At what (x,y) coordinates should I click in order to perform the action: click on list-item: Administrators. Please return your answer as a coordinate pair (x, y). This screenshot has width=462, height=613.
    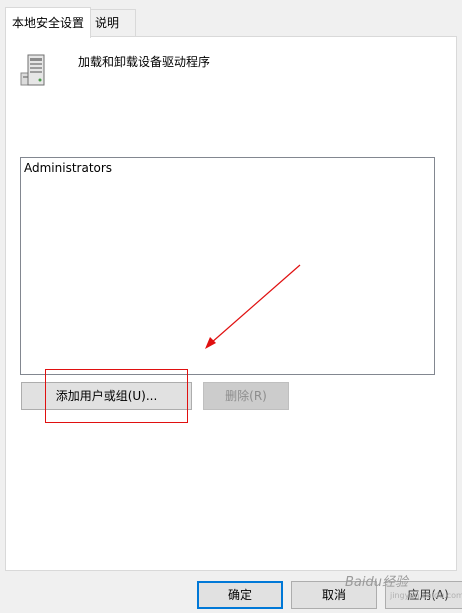
    Looking at the image, I should click on (68, 168).